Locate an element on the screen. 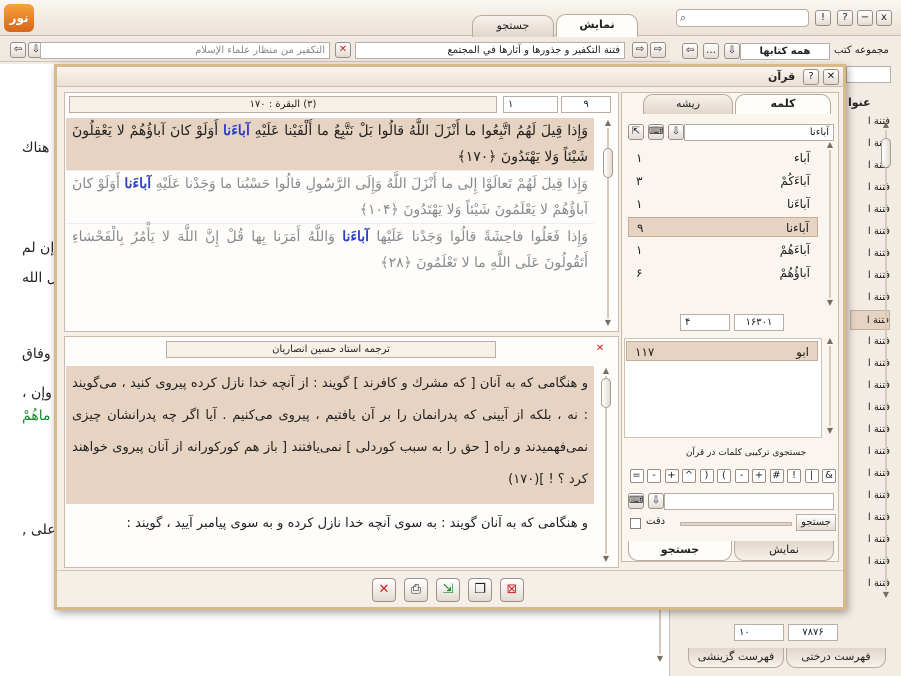 The height and width of the screenshot is (676, 901). tab-tree-index: فهرست درختی is located at coordinates (836, 658).